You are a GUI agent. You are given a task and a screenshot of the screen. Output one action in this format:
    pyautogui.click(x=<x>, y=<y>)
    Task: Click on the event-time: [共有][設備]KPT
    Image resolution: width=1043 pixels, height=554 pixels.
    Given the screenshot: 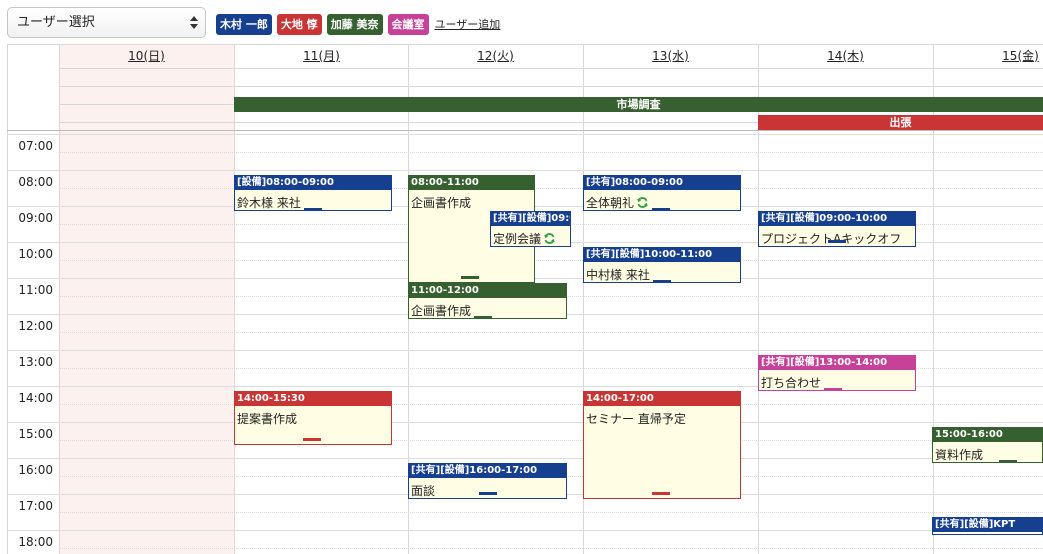 What is the action you would take?
    pyautogui.click(x=987, y=525)
    